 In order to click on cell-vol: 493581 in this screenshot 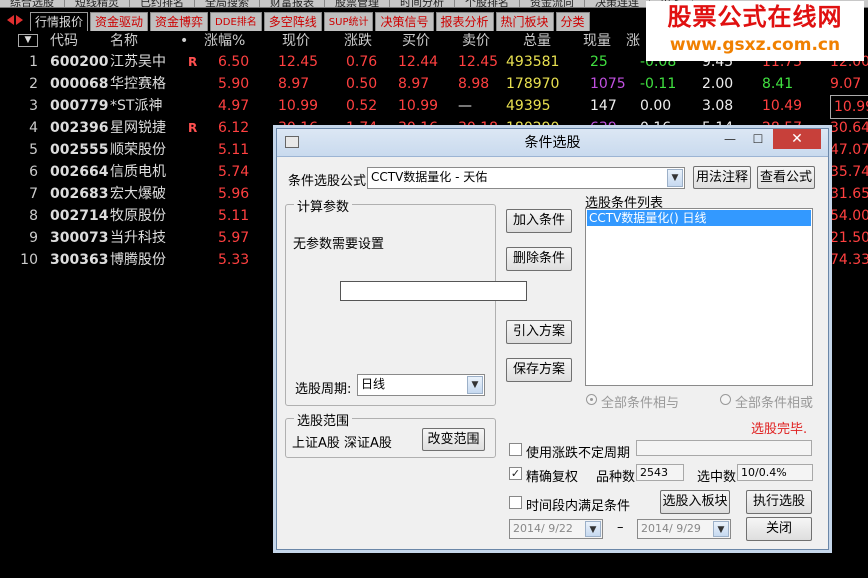, I will do `click(533, 62)`.